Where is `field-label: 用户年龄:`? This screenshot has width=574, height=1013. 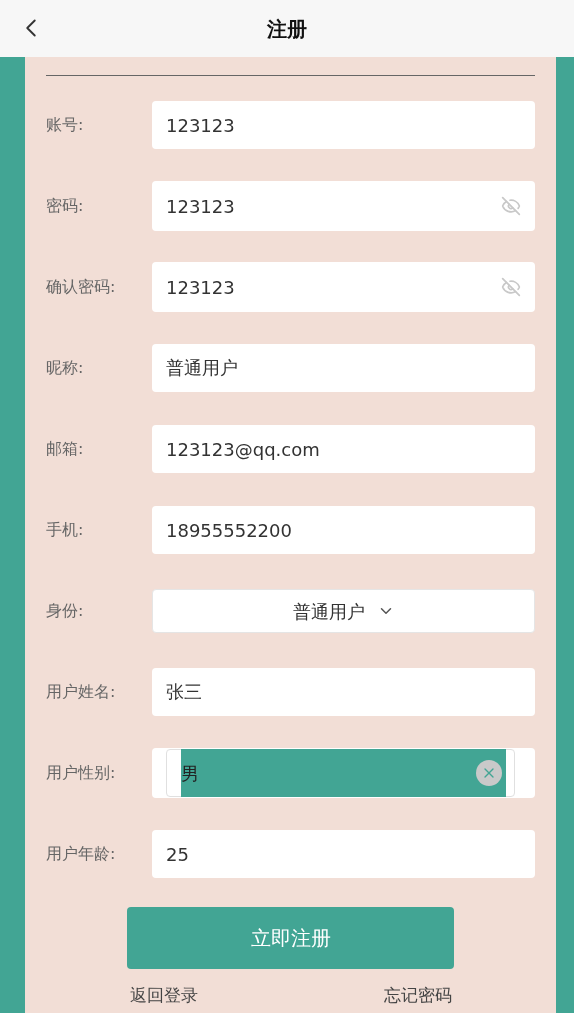
field-label: 用户年龄: is located at coordinates (81, 854).